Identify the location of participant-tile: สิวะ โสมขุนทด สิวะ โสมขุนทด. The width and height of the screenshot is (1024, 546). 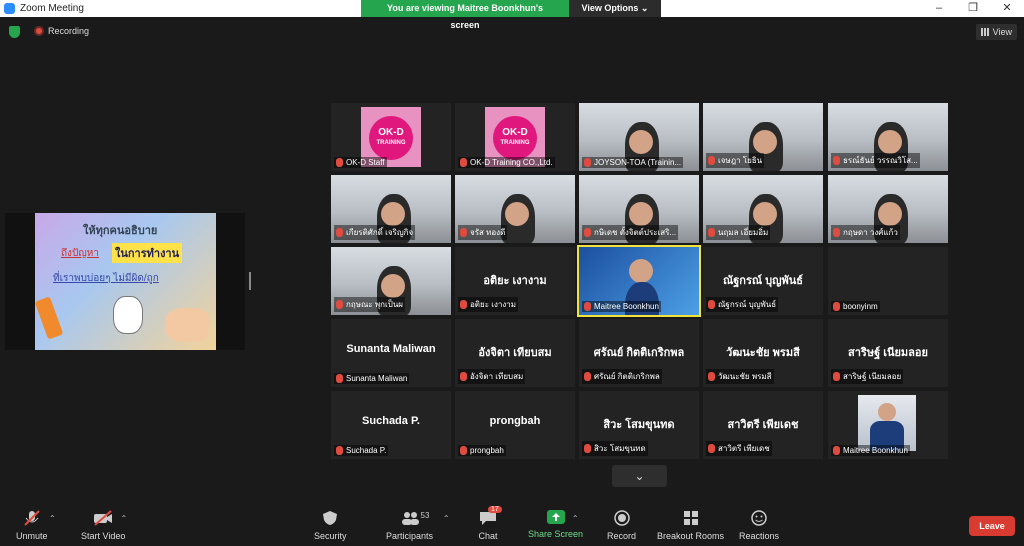
(639, 425).